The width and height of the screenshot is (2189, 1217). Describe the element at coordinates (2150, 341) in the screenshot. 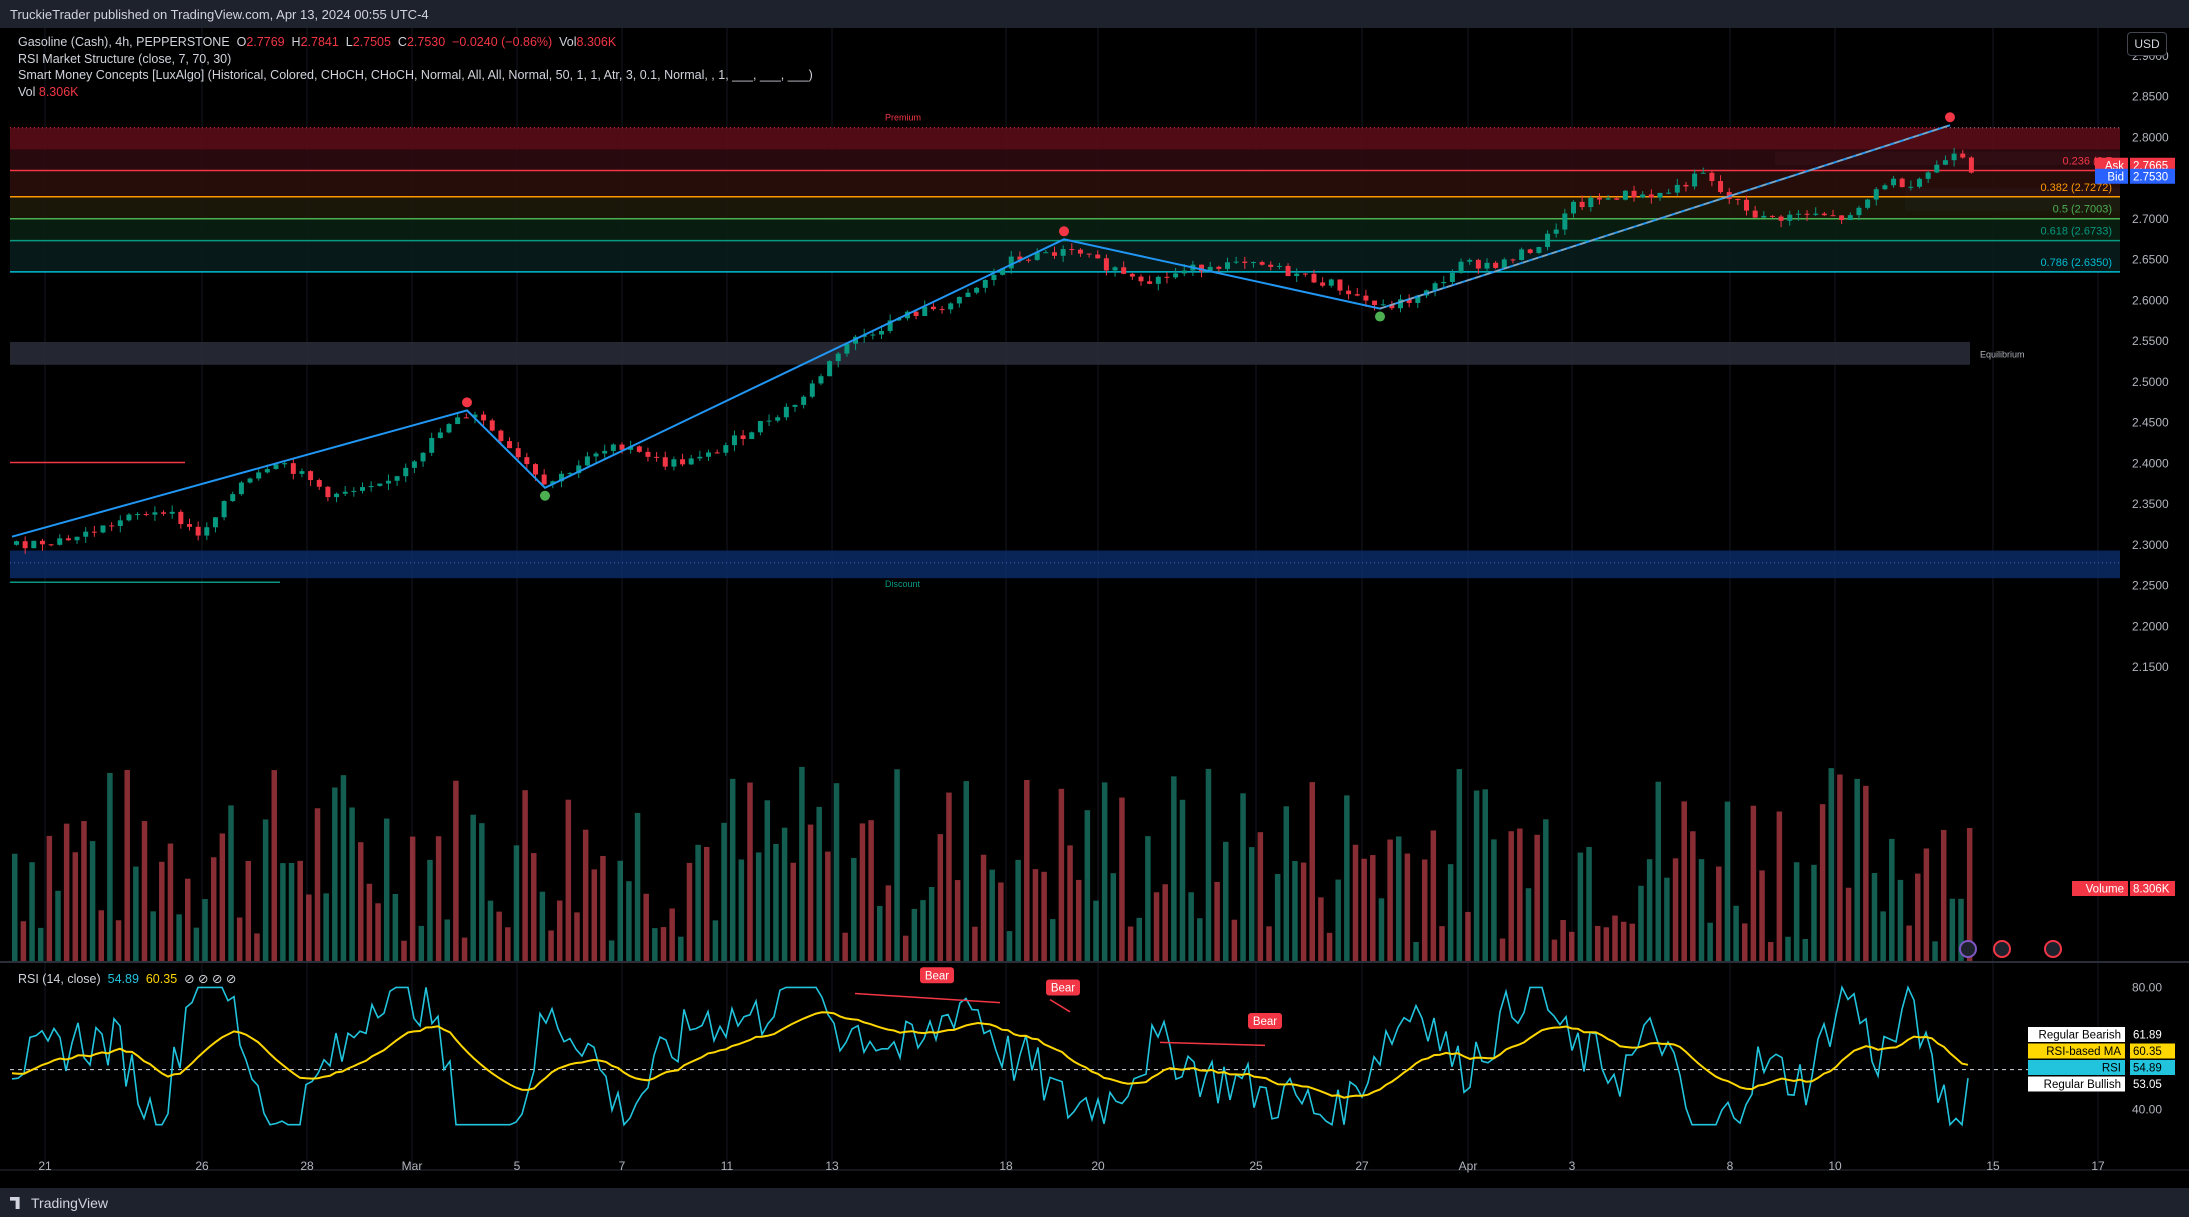

I see `price-tick-7: 2.5500` at that location.